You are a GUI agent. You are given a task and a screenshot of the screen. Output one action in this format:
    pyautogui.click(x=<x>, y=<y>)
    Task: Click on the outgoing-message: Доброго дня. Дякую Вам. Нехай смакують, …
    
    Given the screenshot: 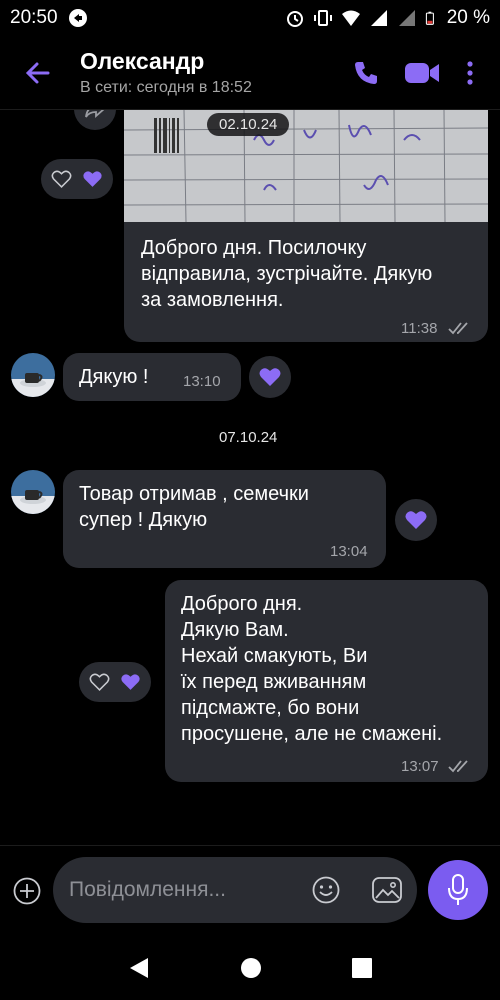 What is the action you would take?
    pyautogui.click(x=326, y=681)
    